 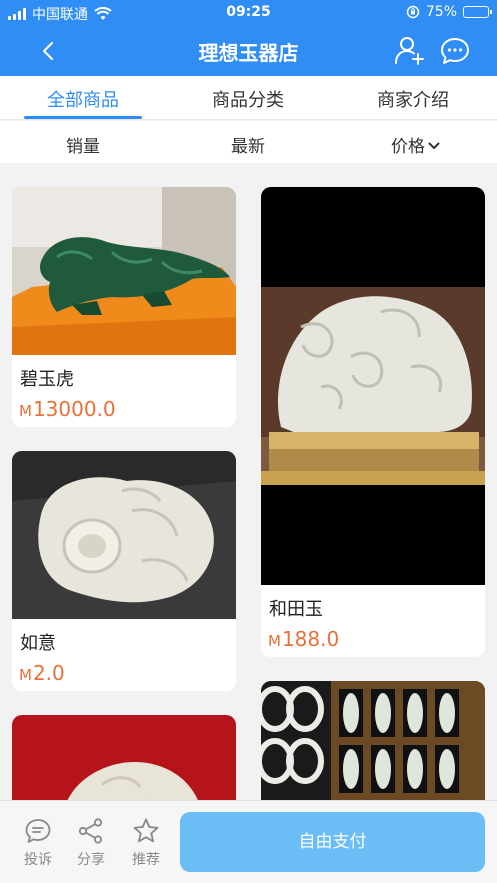 What do you see at coordinates (48, 673) in the screenshot?
I see `price-value: 2.0` at bounding box center [48, 673].